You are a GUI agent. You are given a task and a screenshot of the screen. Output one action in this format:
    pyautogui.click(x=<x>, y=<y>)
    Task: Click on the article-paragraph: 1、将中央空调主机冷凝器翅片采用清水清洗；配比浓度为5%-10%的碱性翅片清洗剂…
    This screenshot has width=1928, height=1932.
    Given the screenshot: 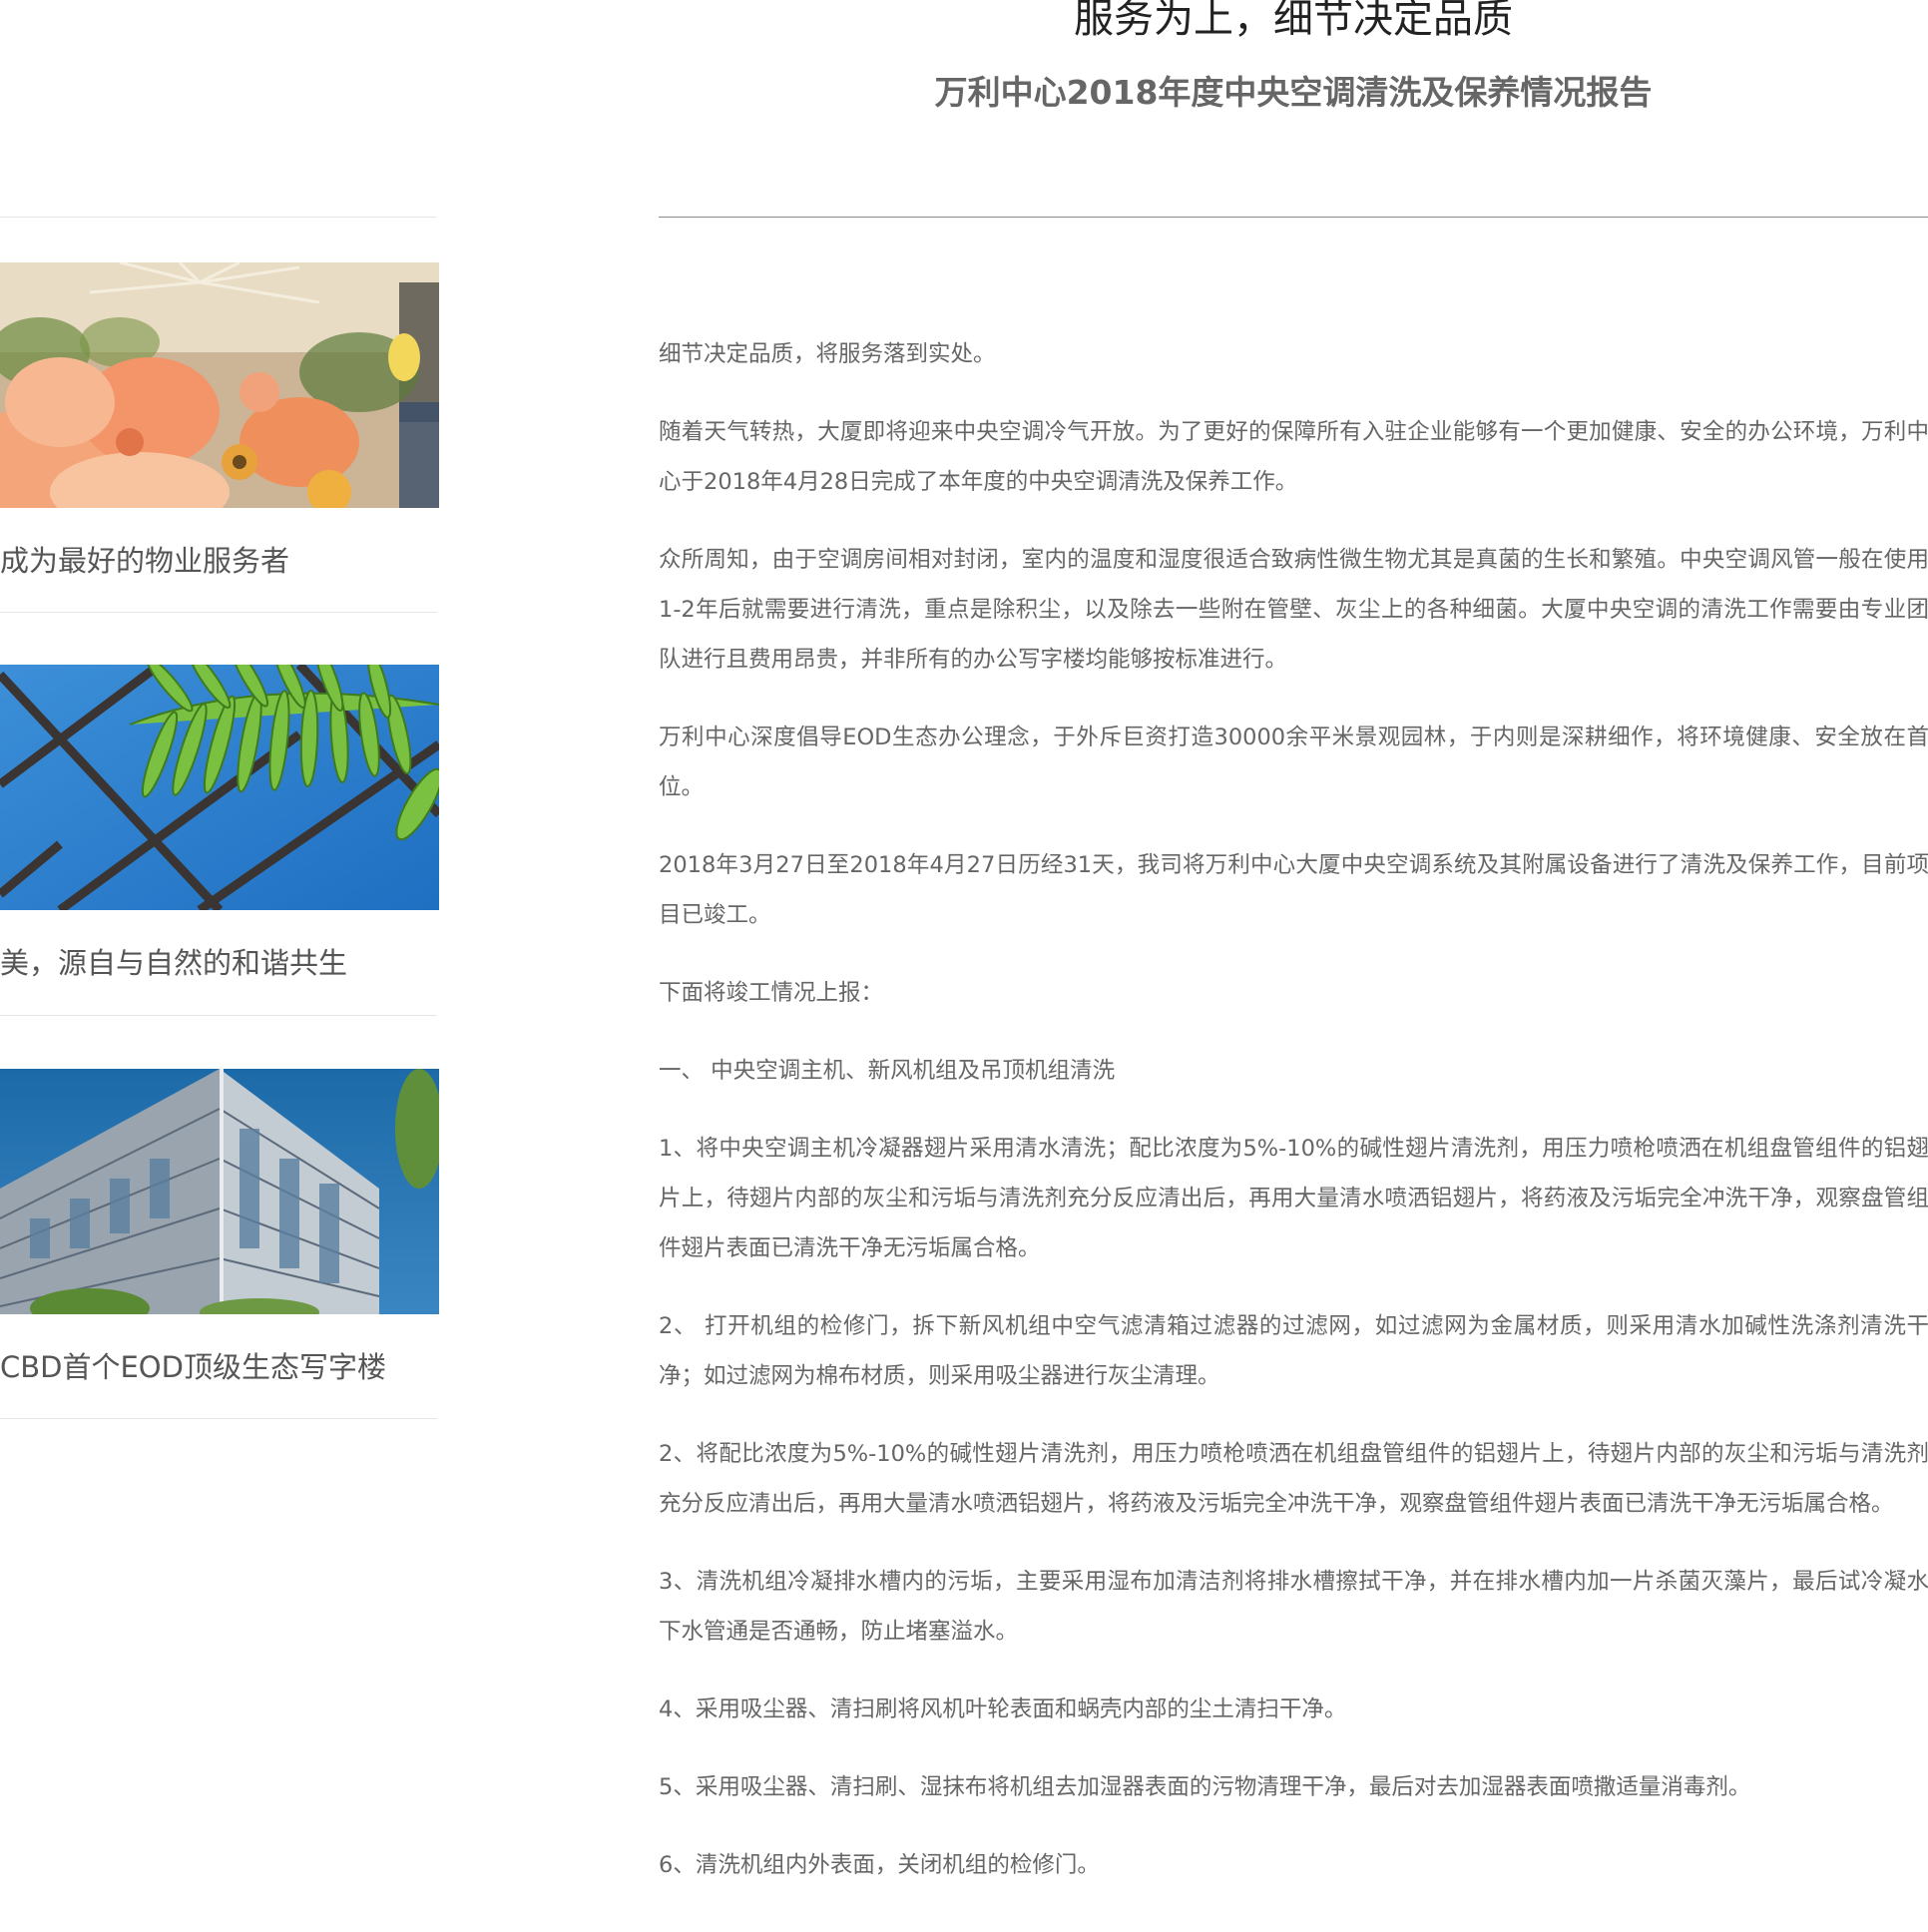 What is the action you would take?
    pyautogui.click(x=1293, y=1198)
    